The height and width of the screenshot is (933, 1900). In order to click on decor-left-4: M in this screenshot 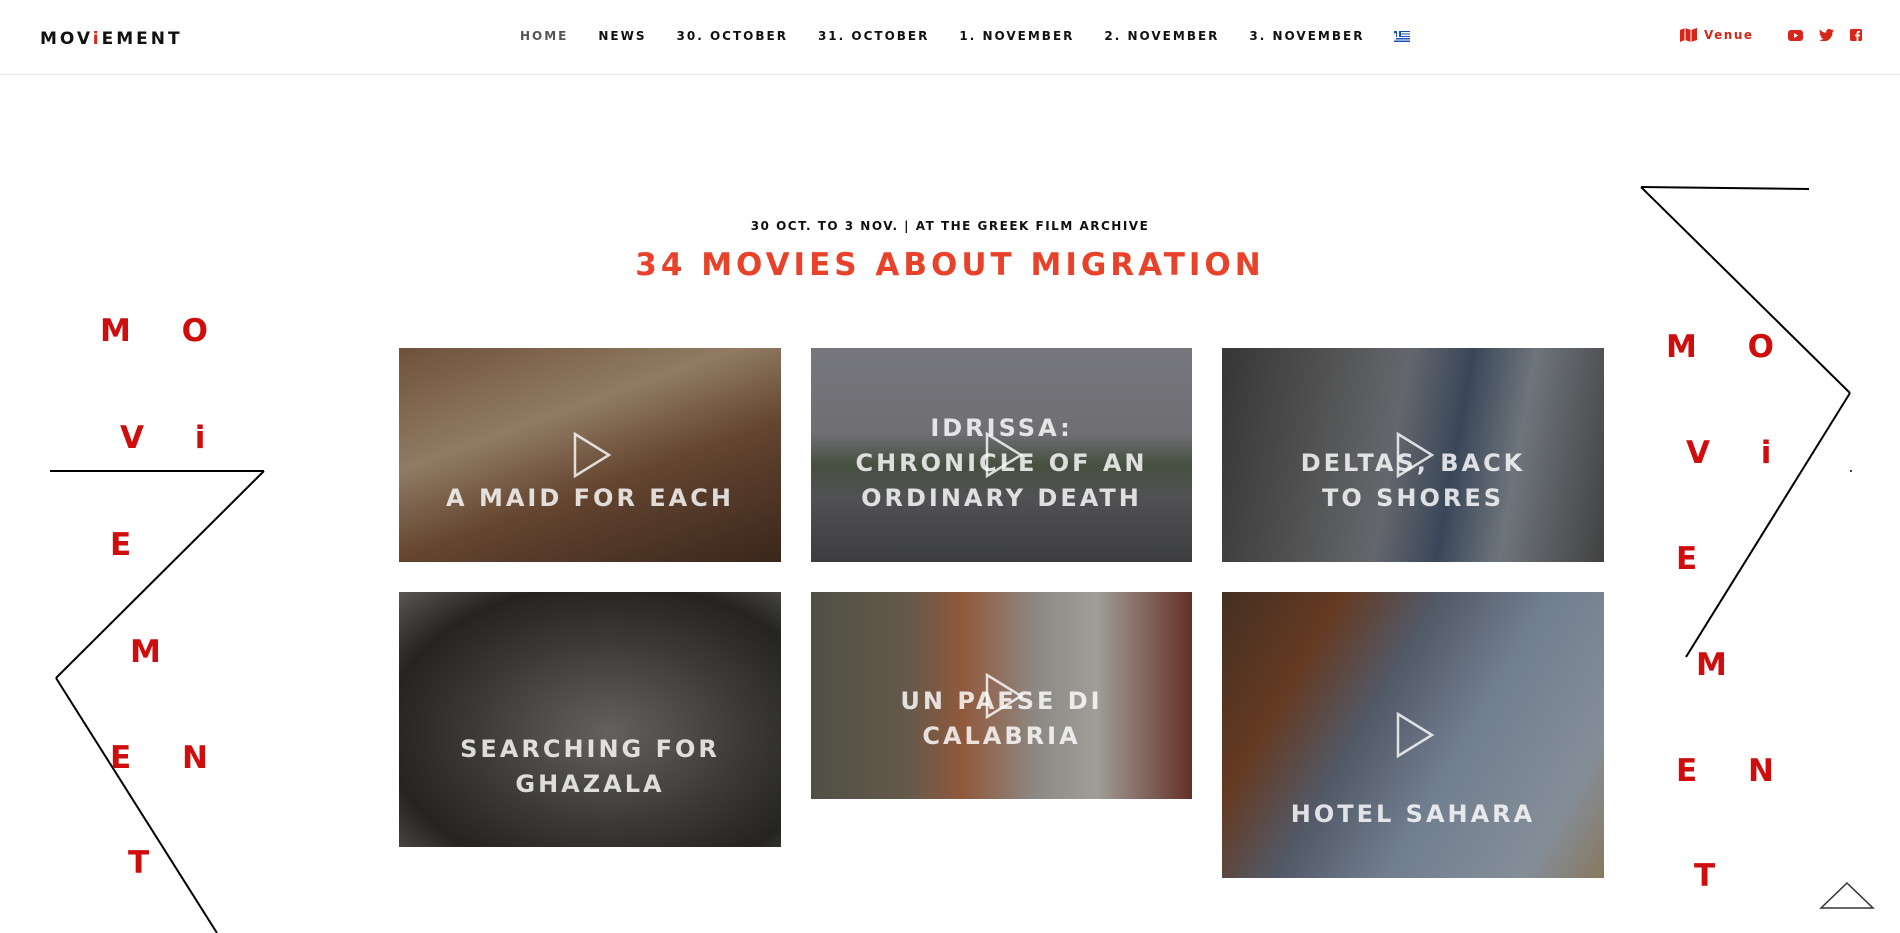, I will do `click(155, 652)`.